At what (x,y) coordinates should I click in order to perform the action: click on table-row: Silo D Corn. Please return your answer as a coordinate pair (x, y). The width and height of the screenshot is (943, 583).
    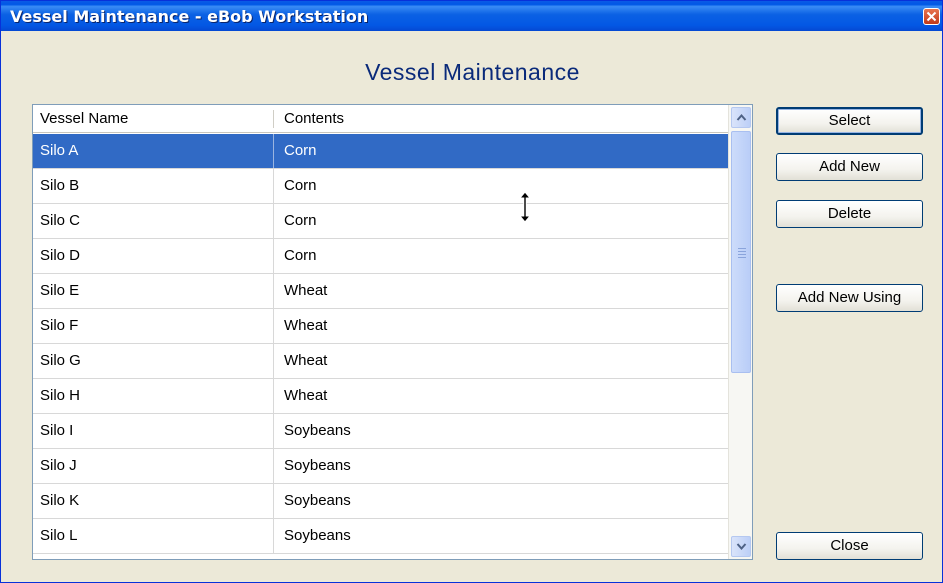
    Looking at the image, I should click on (380, 256).